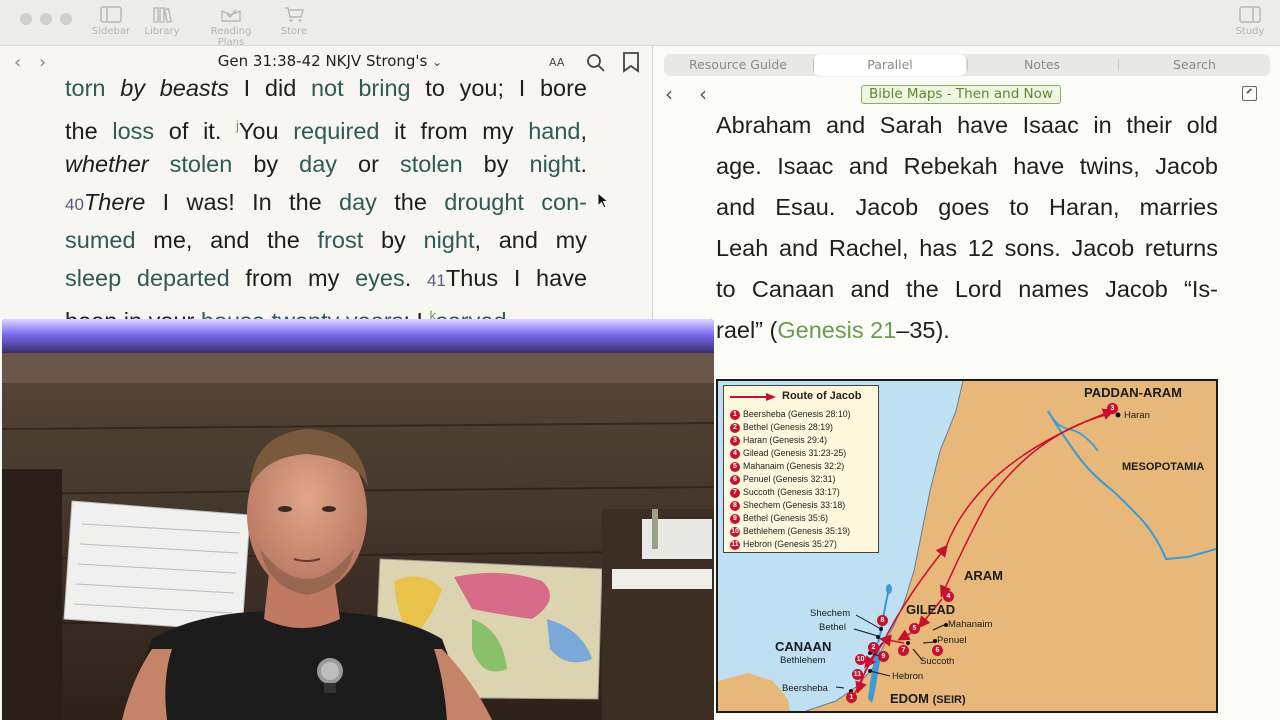 This screenshot has width=1280, height=720. What do you see at coordinates (242, 202) in the screenshot?
I see `text-segment: I was! In the` at bounding box center [242, 202].